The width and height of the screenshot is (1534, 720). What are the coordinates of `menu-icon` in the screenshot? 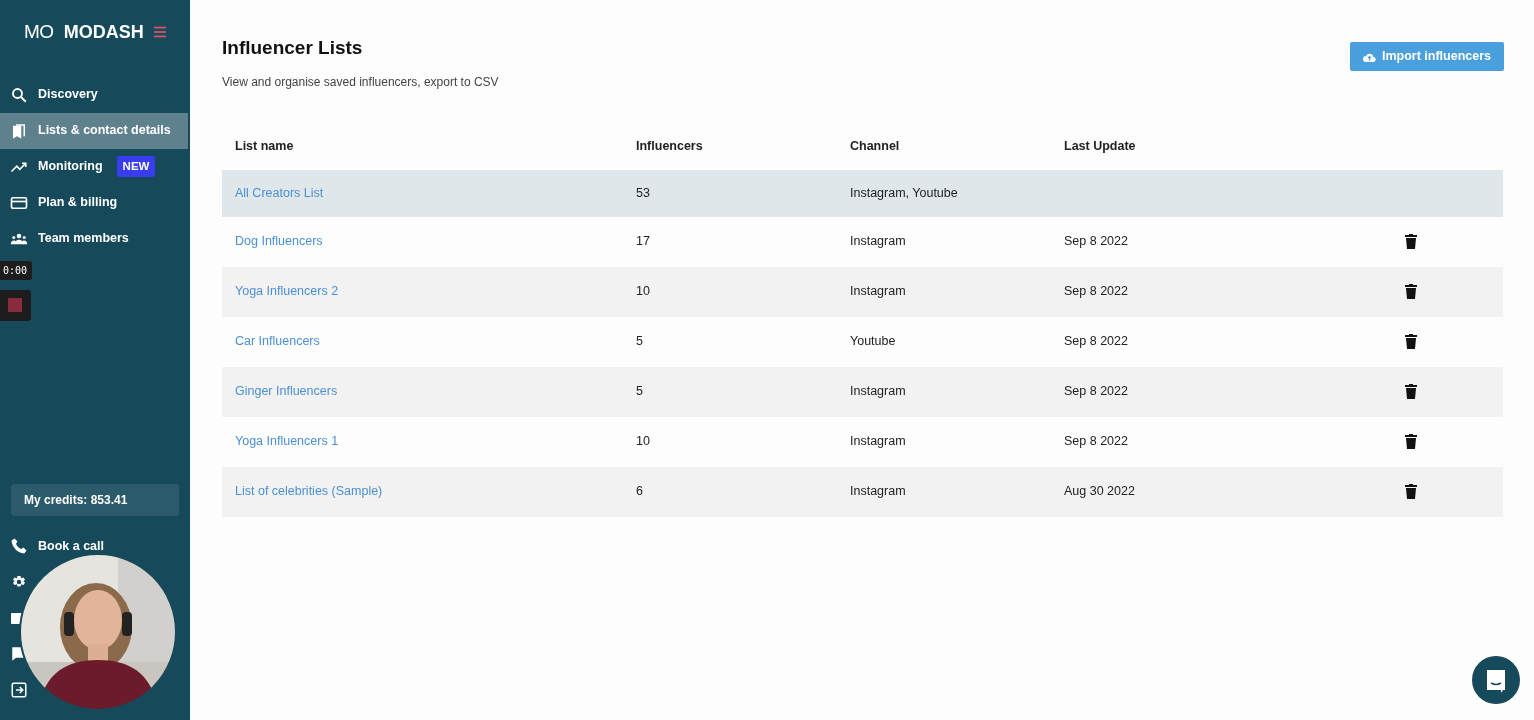 It's located at (159, 32).